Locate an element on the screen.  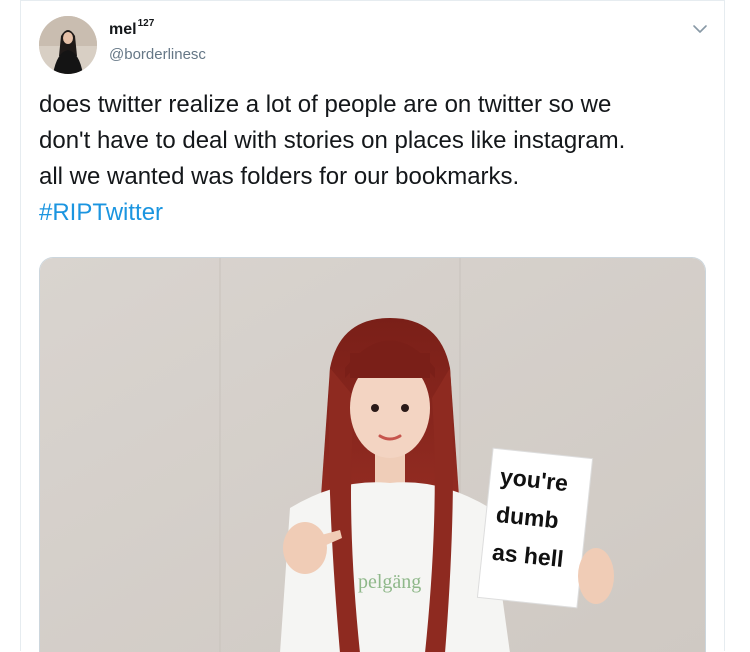
avatar-image is located at coordinates (68, 45).